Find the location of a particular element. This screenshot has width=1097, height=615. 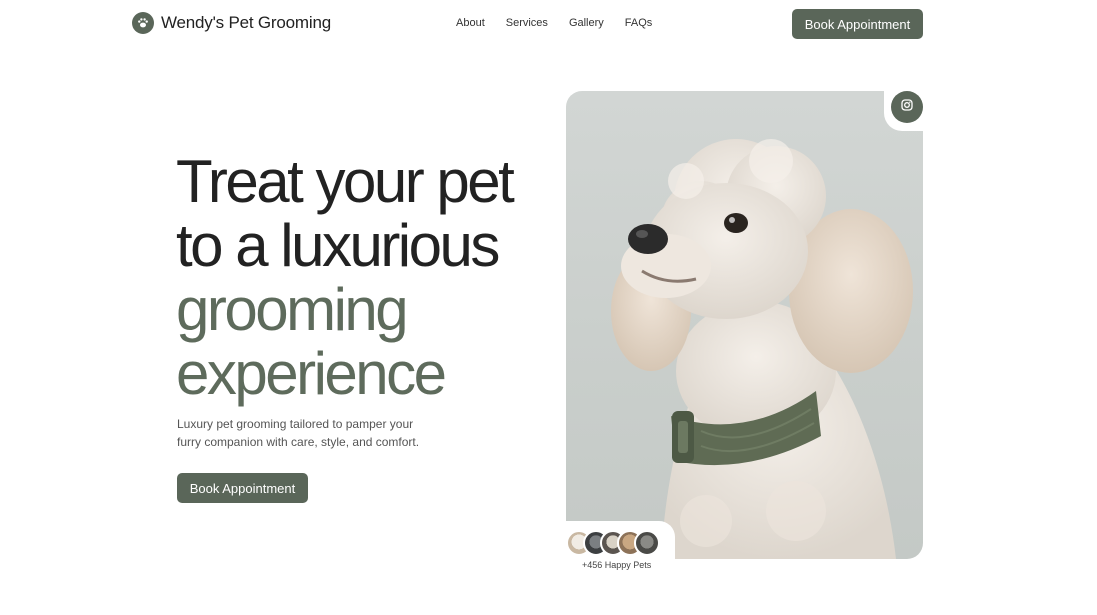

nav-link-gallery: Gallery is located at coordinates (586, 23).